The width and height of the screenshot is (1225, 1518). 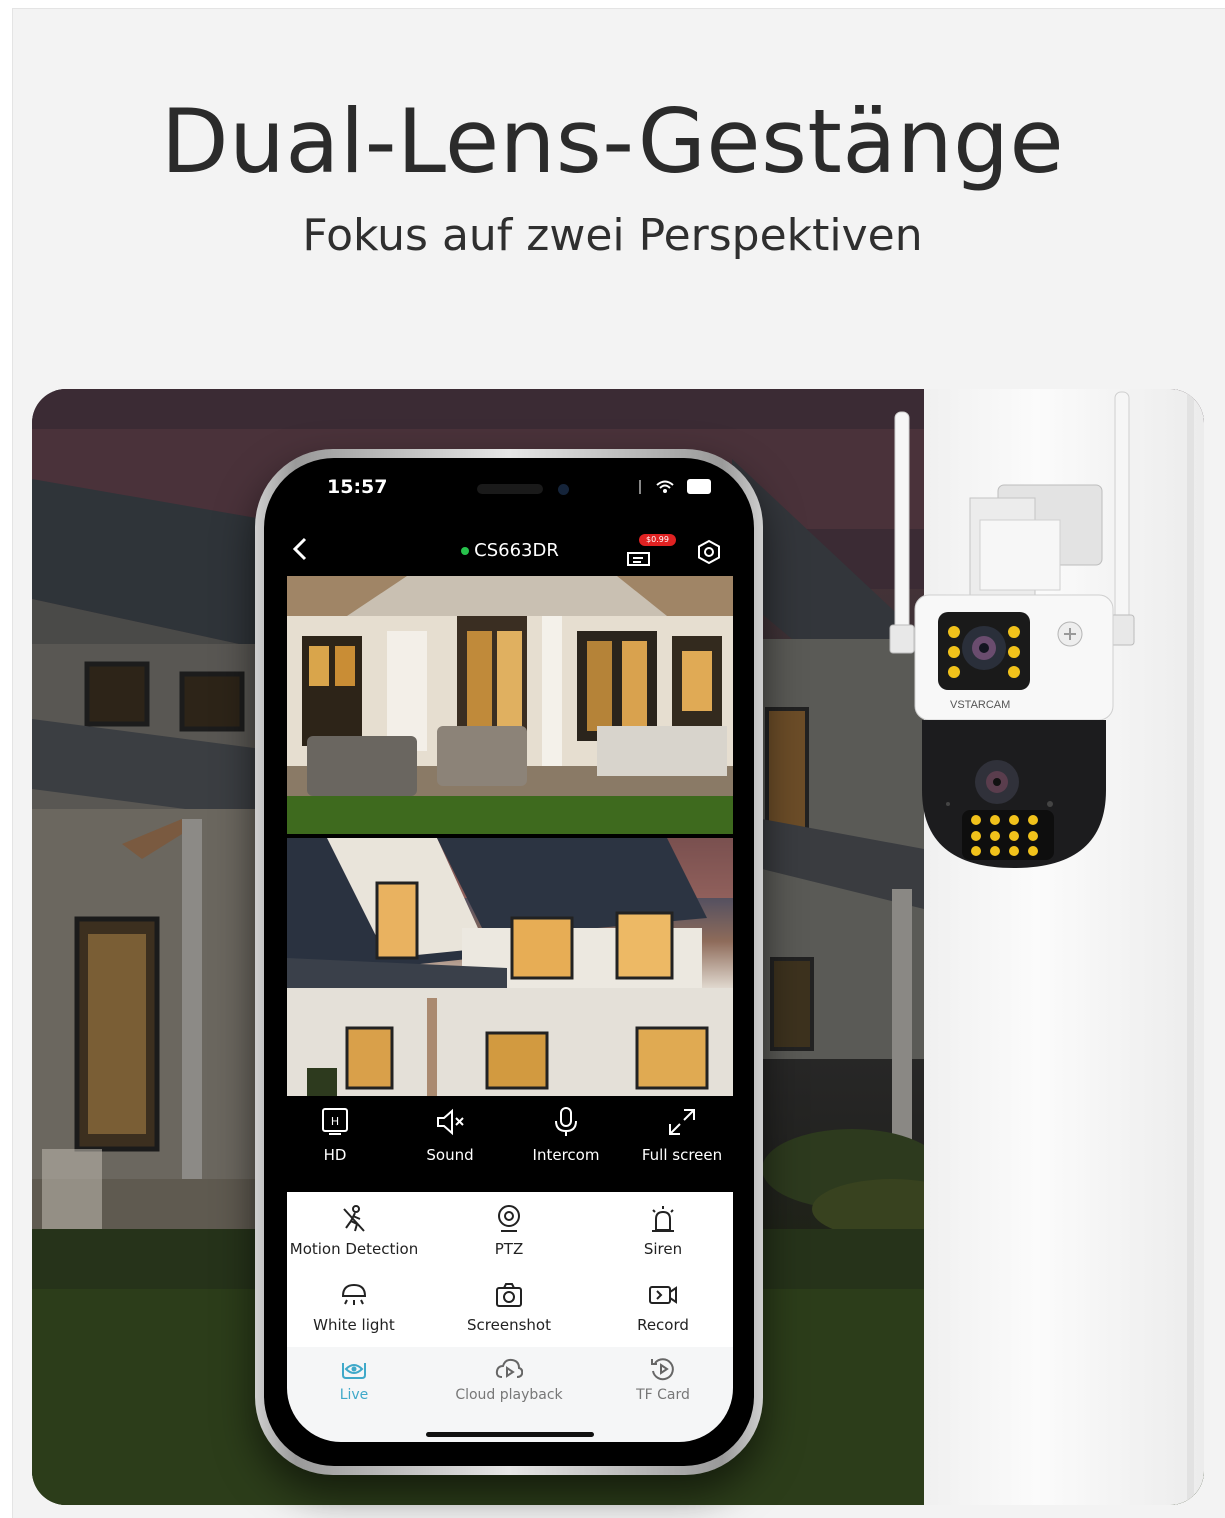 I want to click on tab-live: Live, so click(x=357, y=1379).